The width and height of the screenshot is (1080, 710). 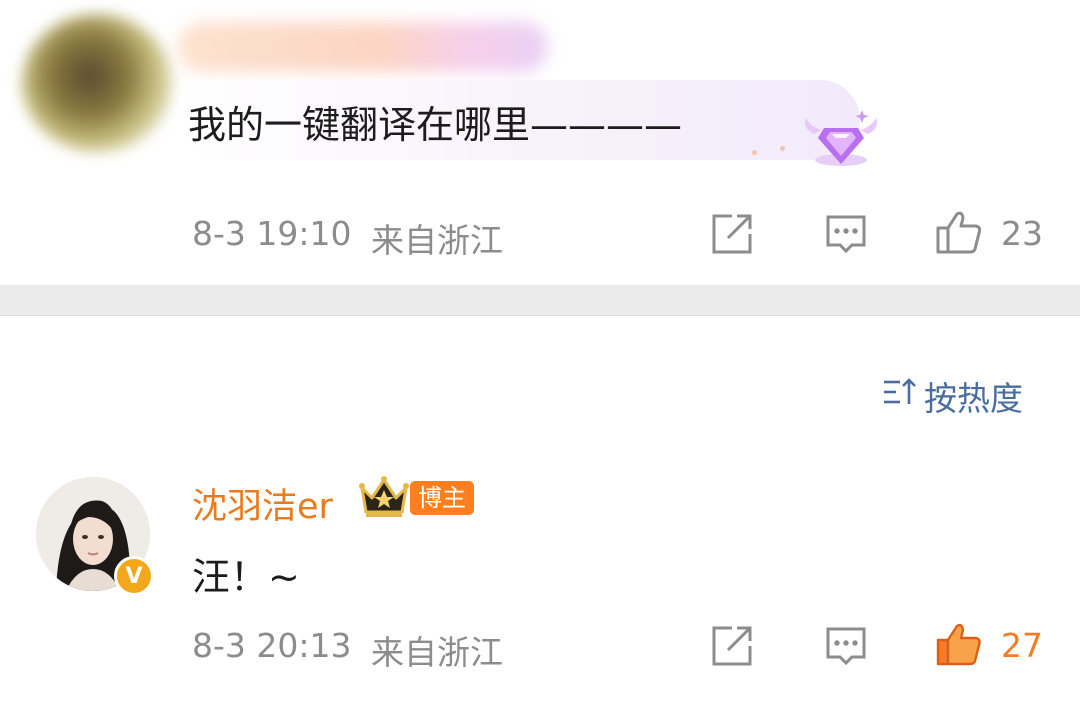 I want to click on avatar, so click(x=97, y=83).